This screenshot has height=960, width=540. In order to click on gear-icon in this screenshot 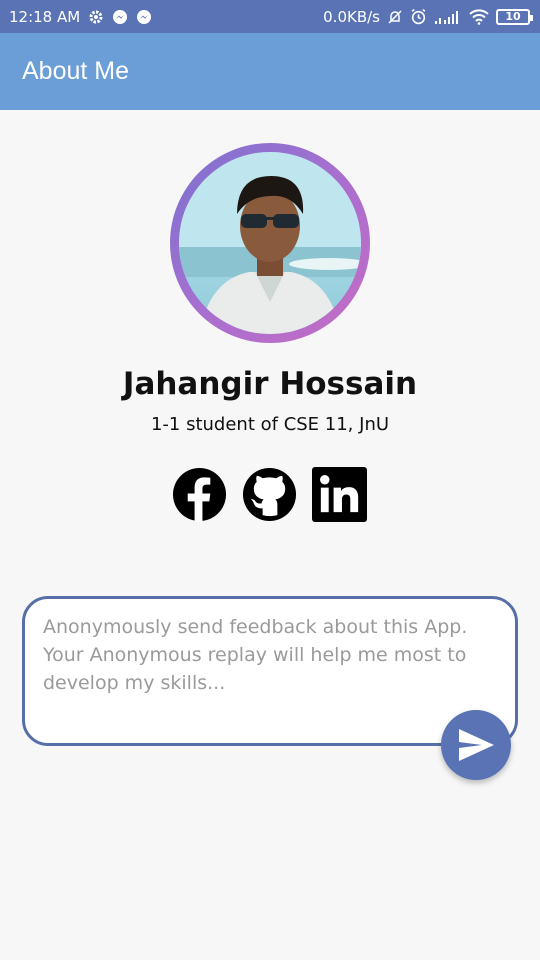, I will do `click(96, 17)`.